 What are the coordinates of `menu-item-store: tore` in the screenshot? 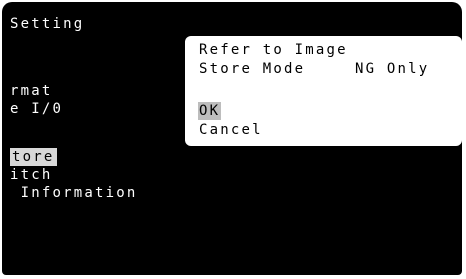 It's located at (33, 157).